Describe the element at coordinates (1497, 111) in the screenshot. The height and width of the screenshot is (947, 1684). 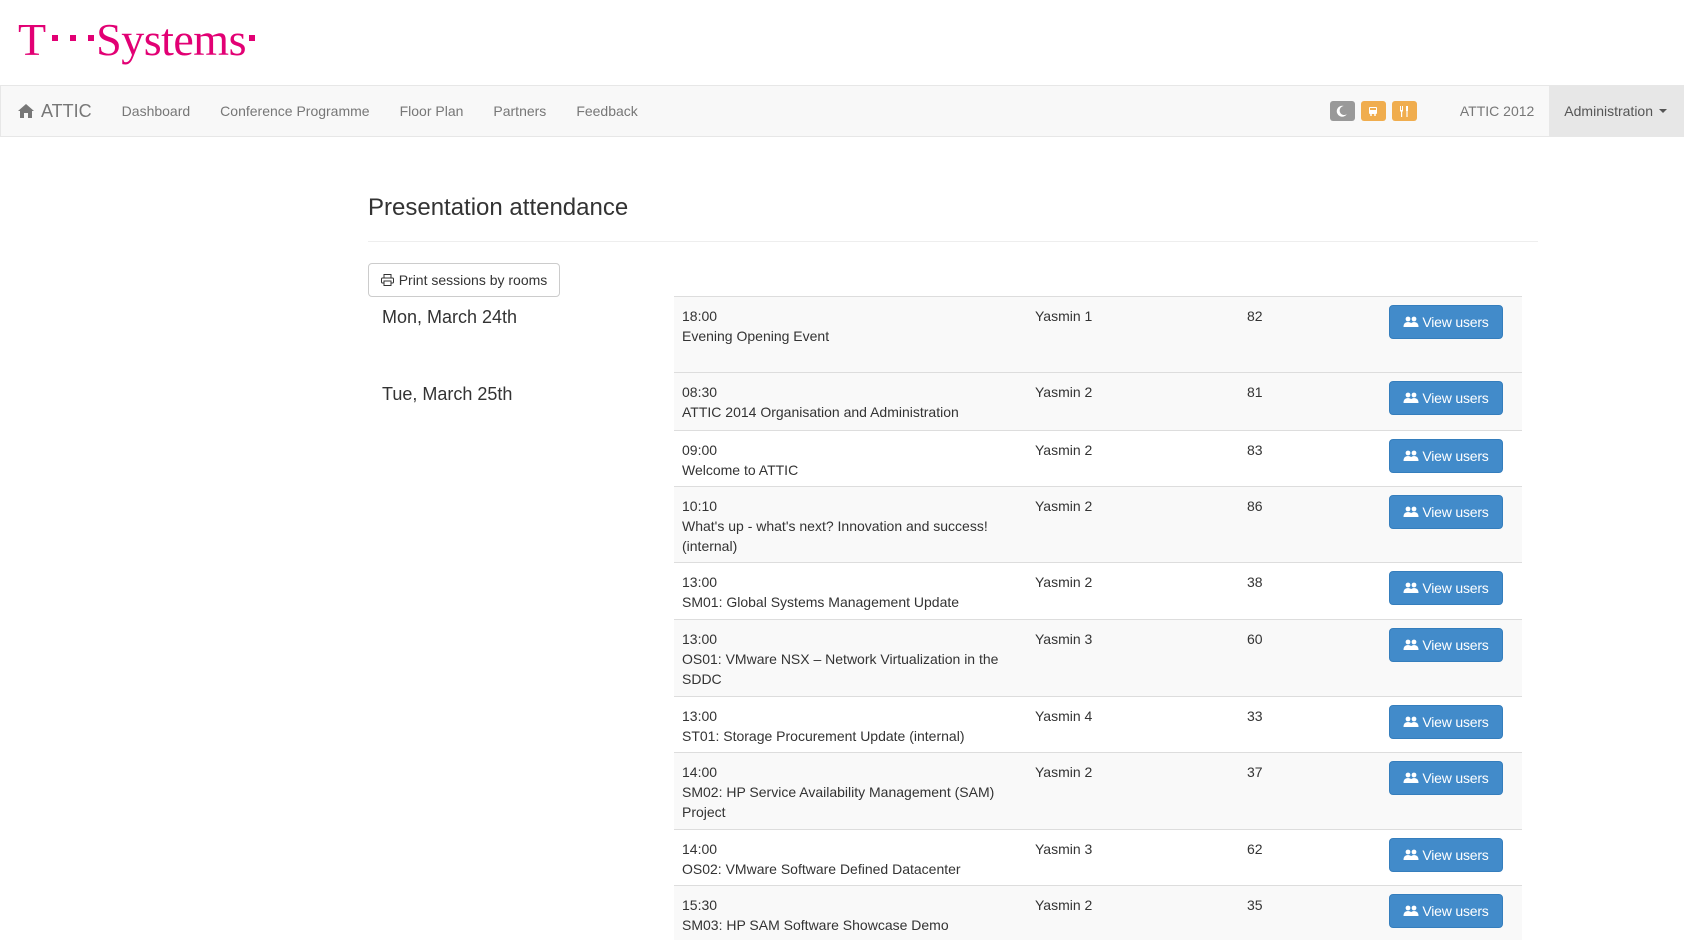
I see `nav-event-year: ATTIC 2012` at that location.